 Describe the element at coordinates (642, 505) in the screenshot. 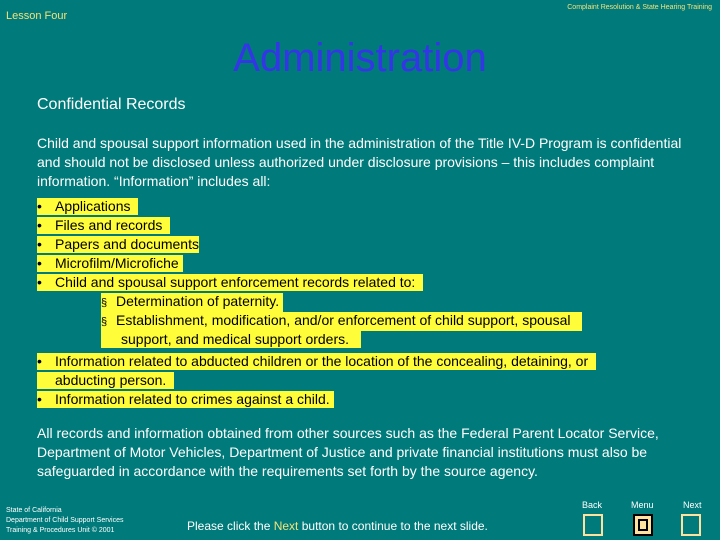

I see `menu-label: Menu` at that location.